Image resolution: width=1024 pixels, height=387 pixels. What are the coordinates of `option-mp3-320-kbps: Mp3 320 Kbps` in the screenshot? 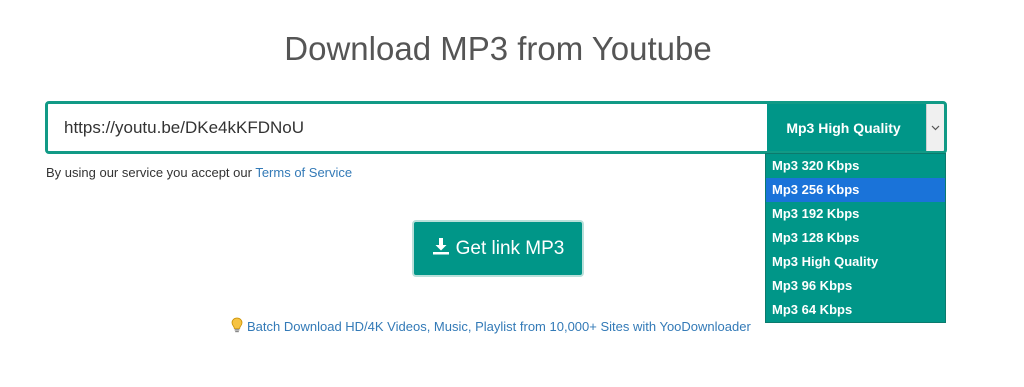 It's located at (855, 166).